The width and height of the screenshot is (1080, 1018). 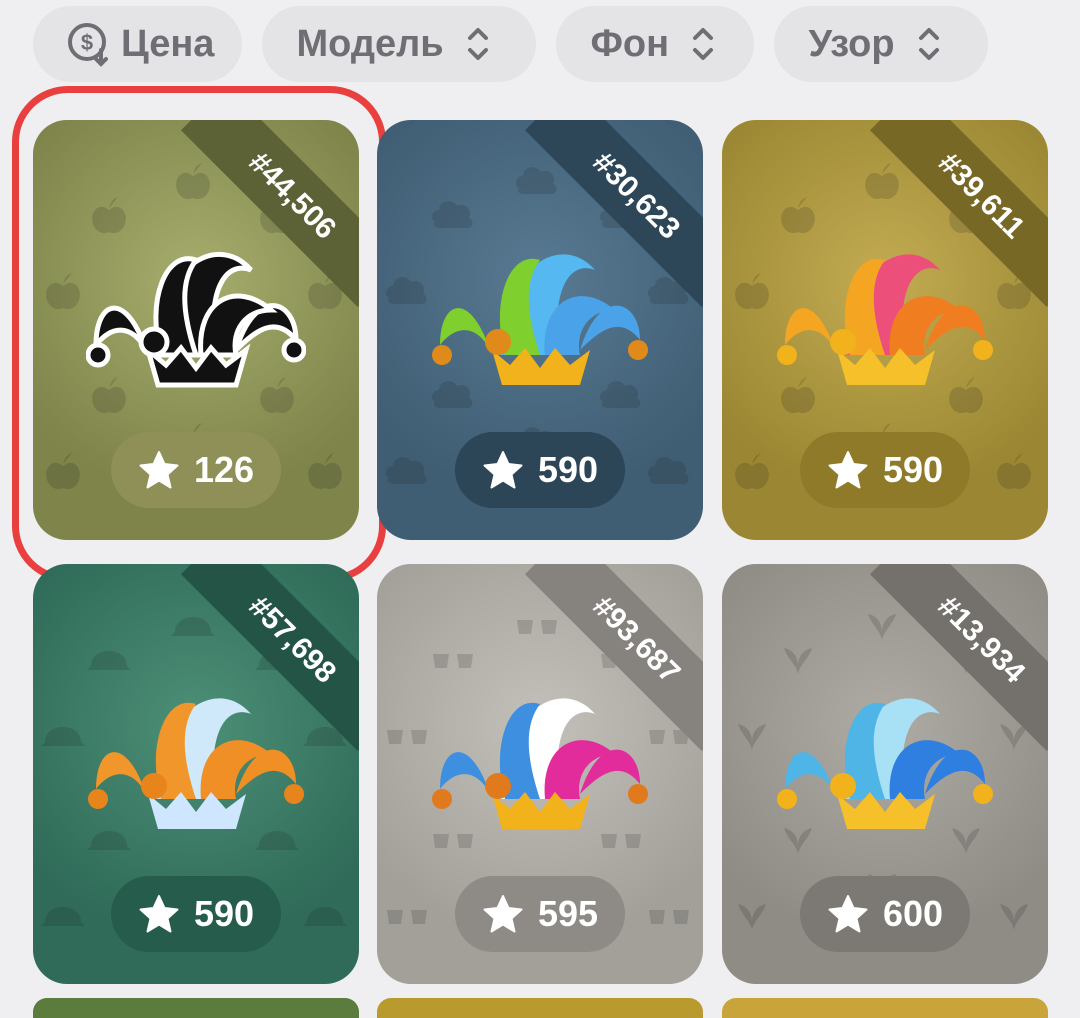 I want to click on price-pill: 600, so click(x=885, y=914).